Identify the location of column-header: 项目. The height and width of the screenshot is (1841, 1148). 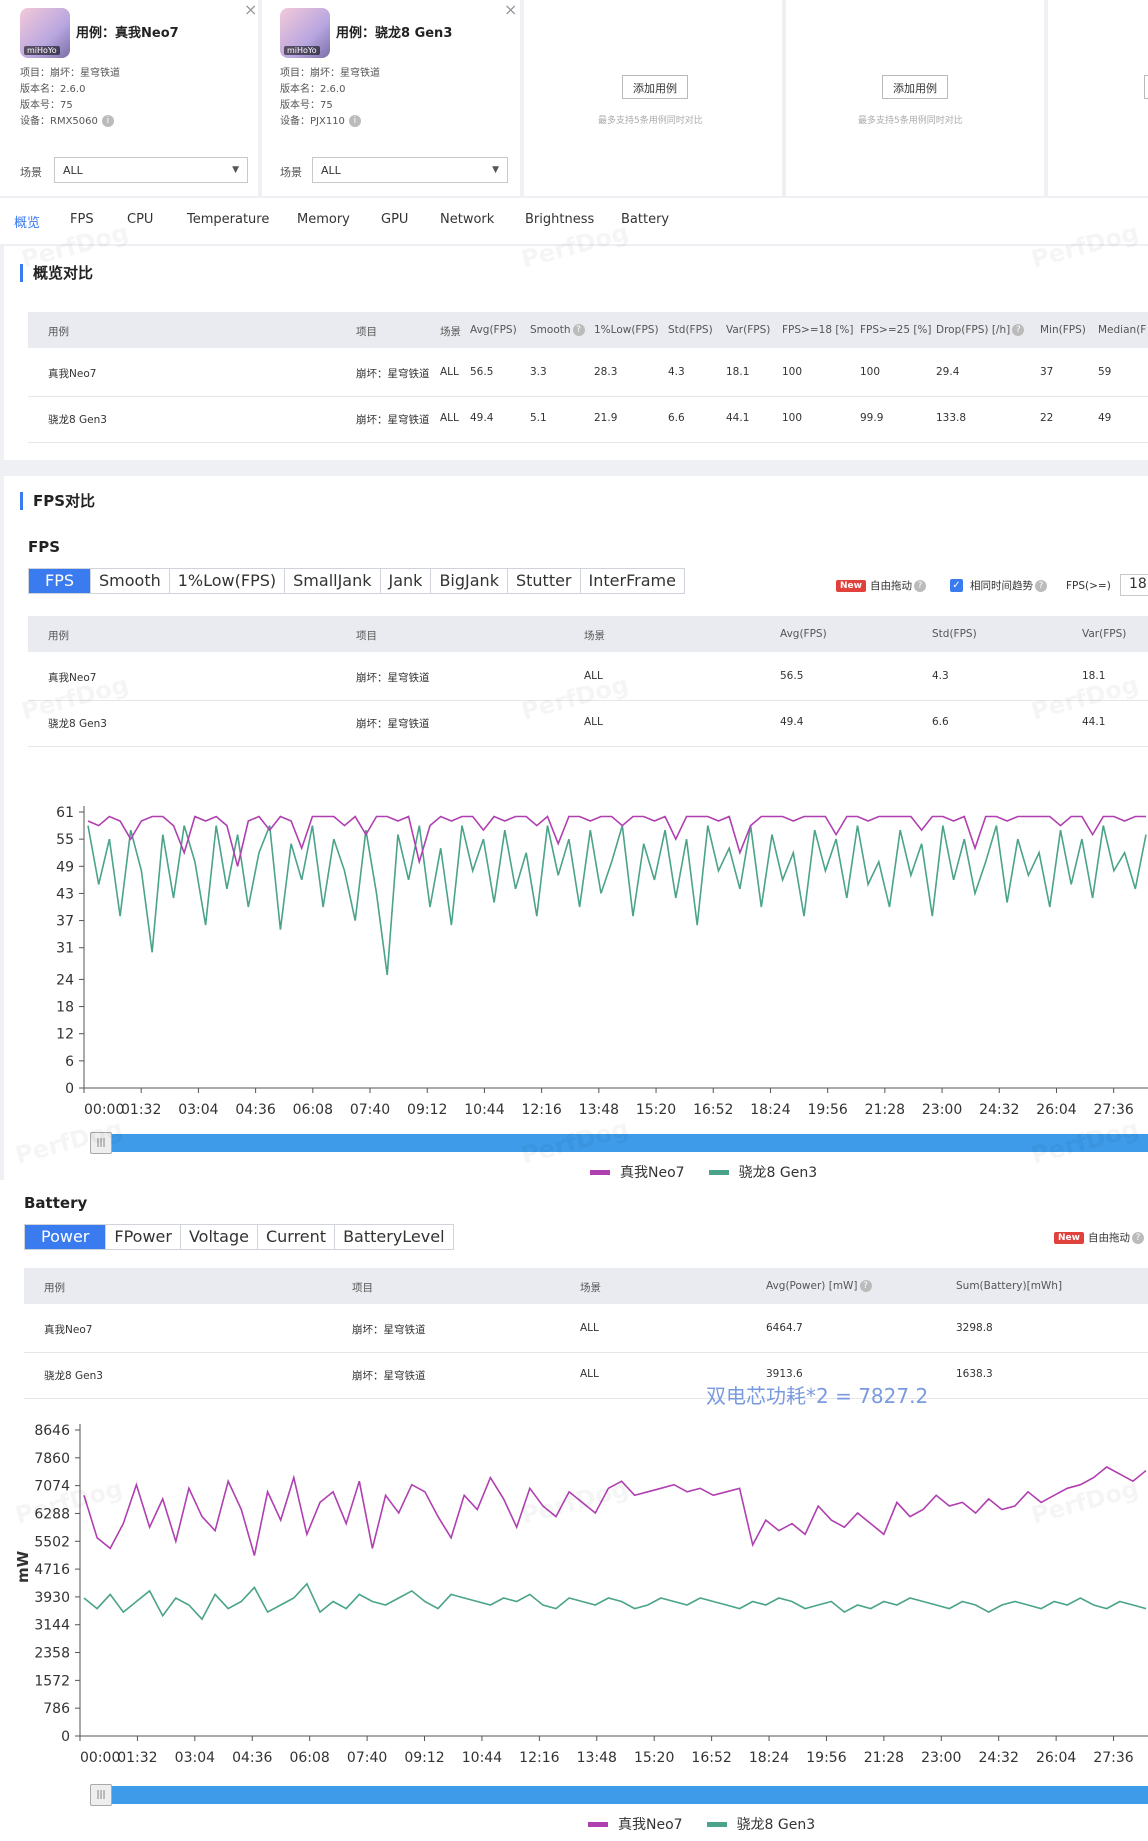
(362, 1287).